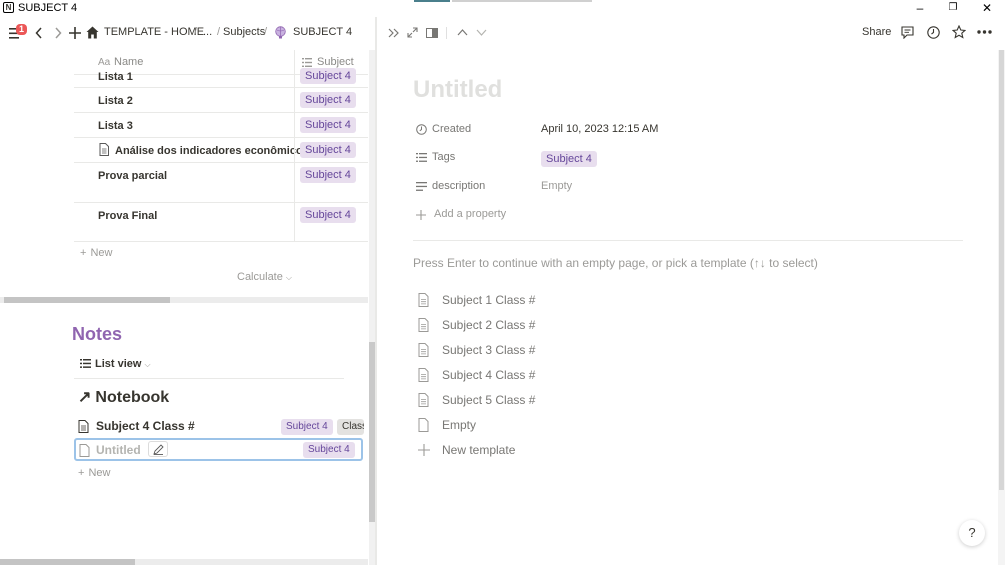 Image resolution: width=1005 pixels, height=565 pixels. I want to click on row-name: Lista 1, so click(115, 77).